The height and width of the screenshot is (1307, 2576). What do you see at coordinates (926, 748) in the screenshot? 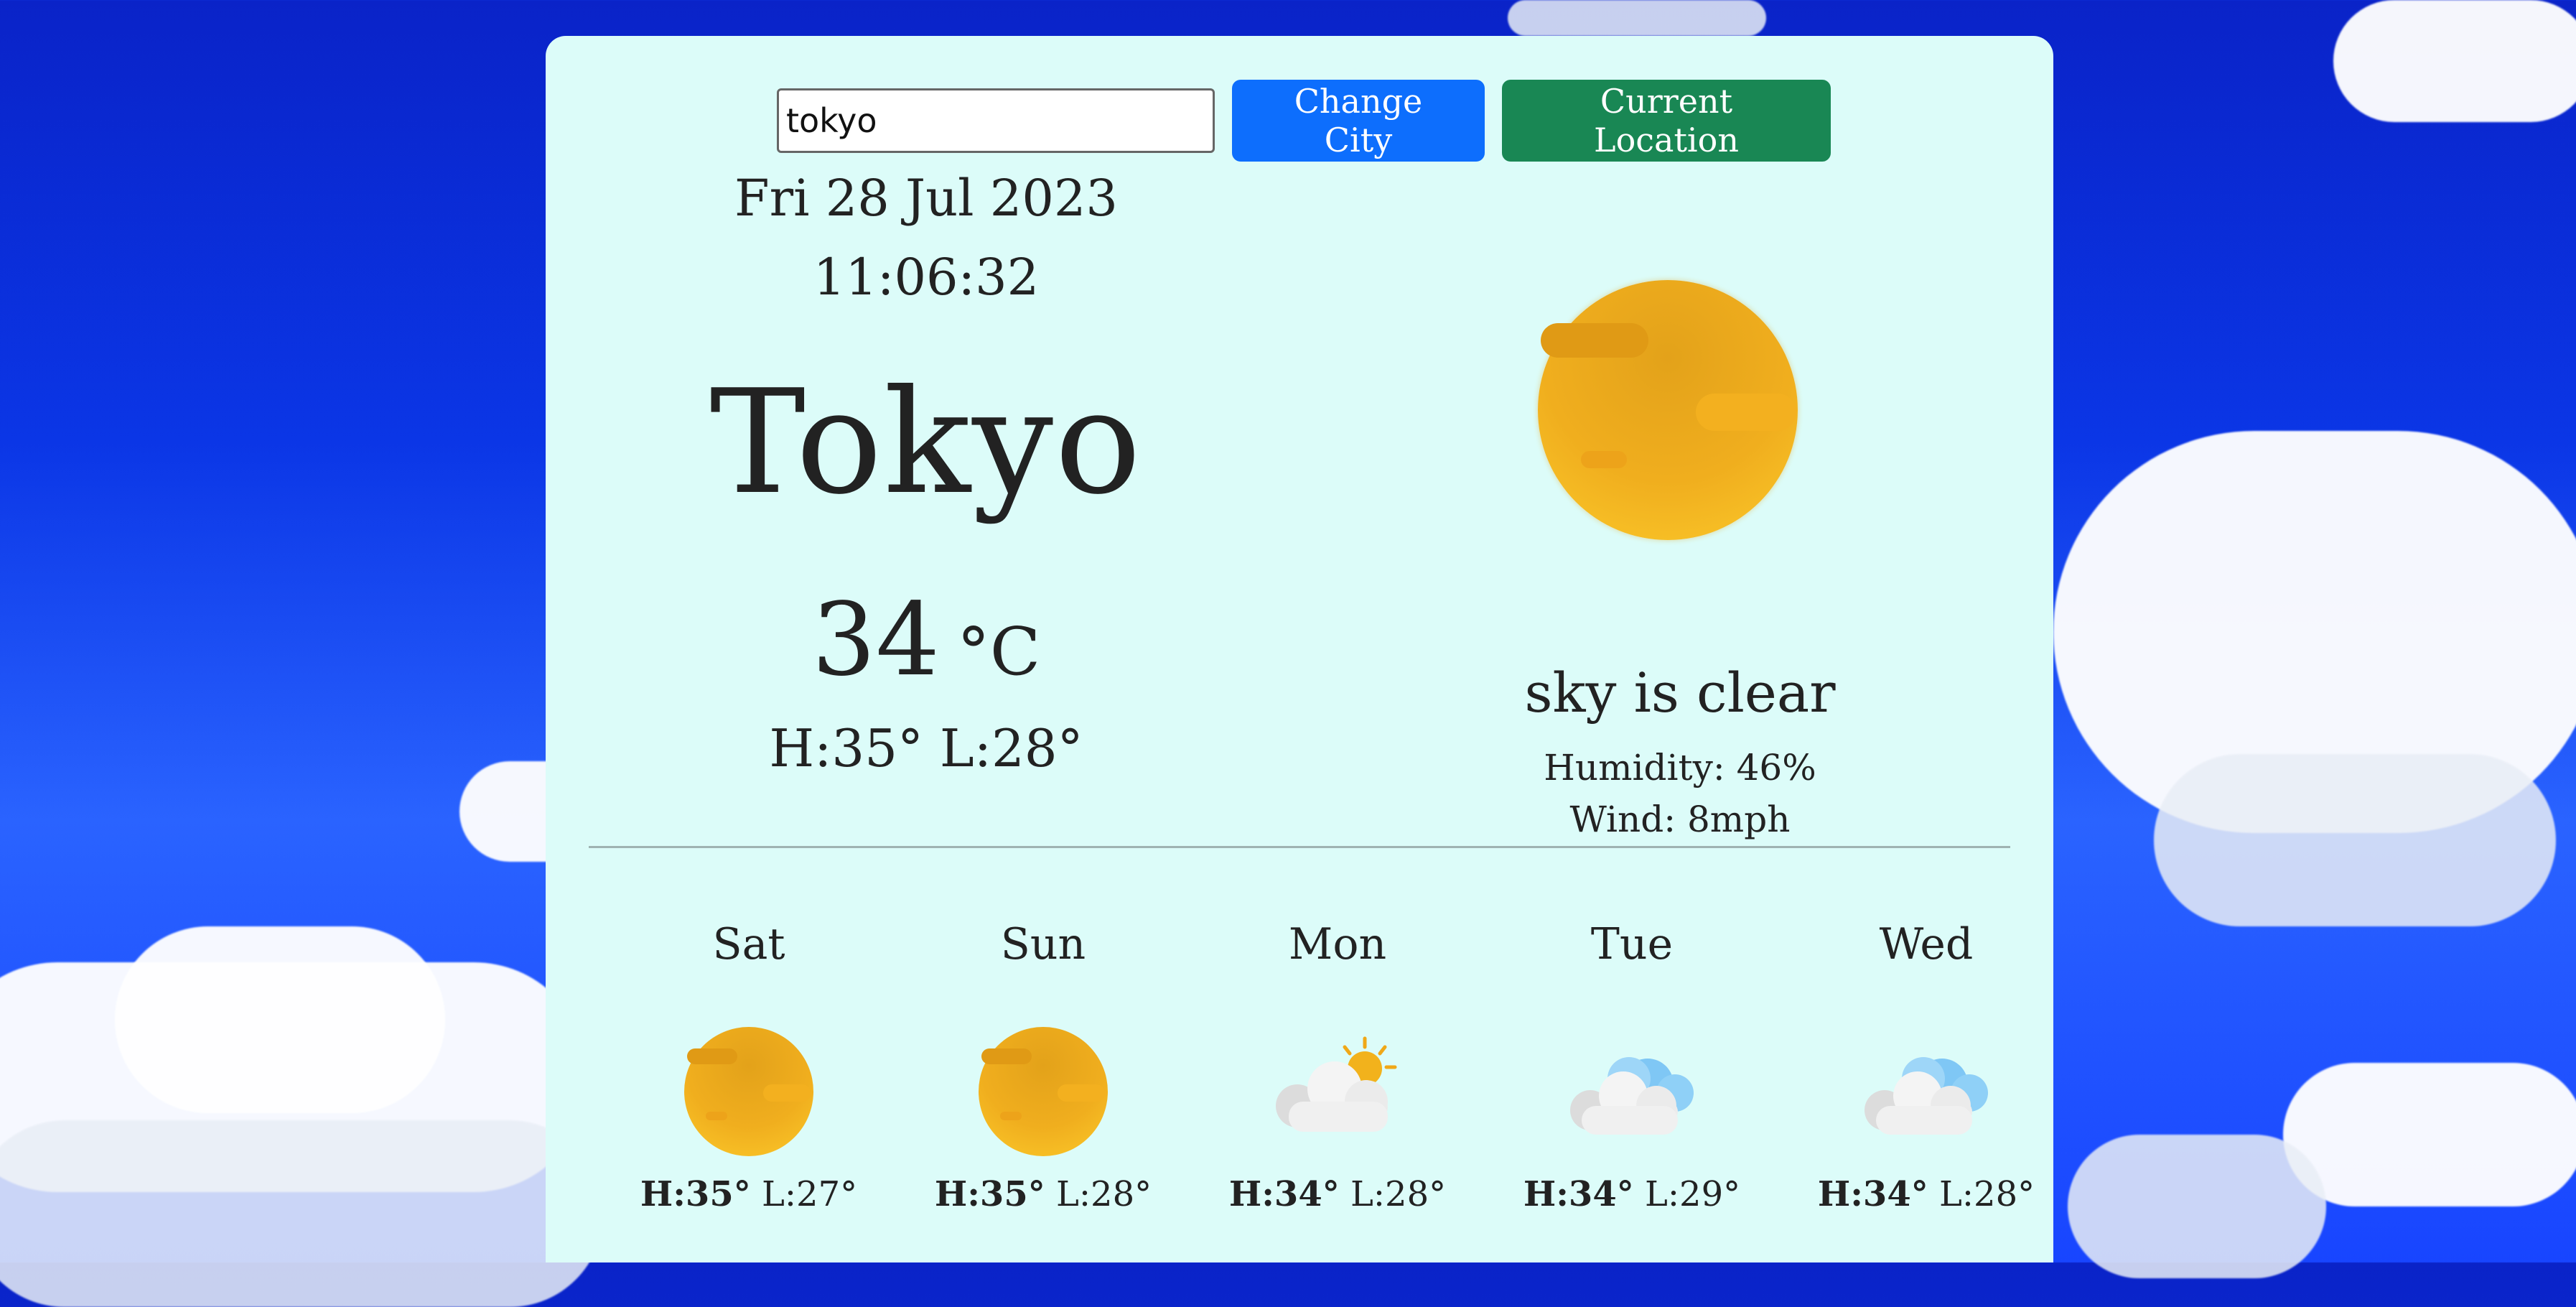
I see `current-high-low: H:35° L:28°` at bounding box center [926, 748].